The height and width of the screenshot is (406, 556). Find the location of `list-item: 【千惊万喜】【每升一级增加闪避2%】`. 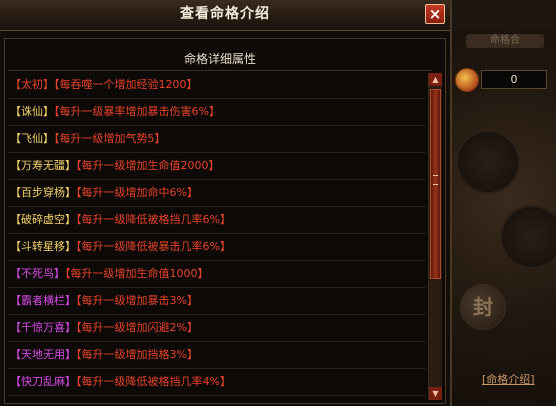

list-item: 【千惊万喜】【每升一级增加闪避2%】 is located at coordinates (217, 328).